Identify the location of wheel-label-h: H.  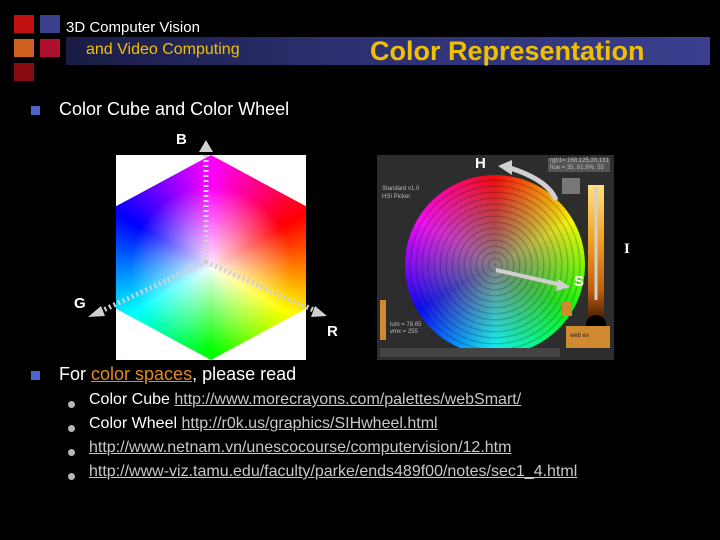
(480, 163).